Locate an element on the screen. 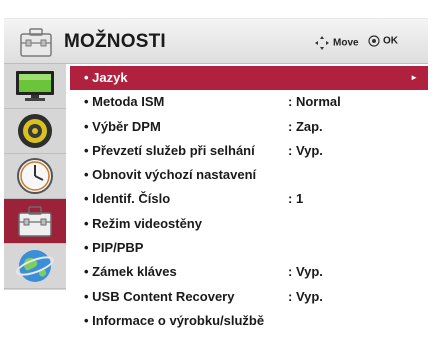 This screenshot has width=432, height=362. toolbox-icon is located at coordinates (36, 42).